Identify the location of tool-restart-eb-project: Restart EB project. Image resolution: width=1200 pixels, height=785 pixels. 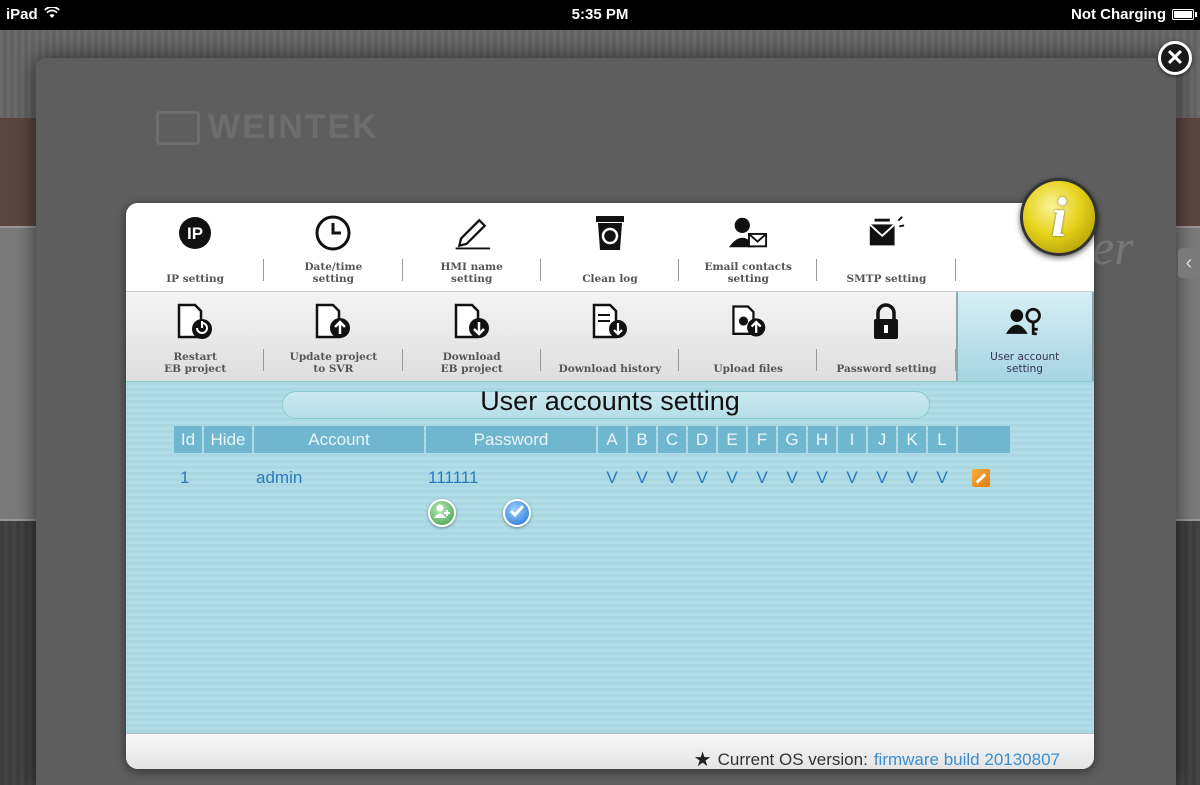
(195, 336).